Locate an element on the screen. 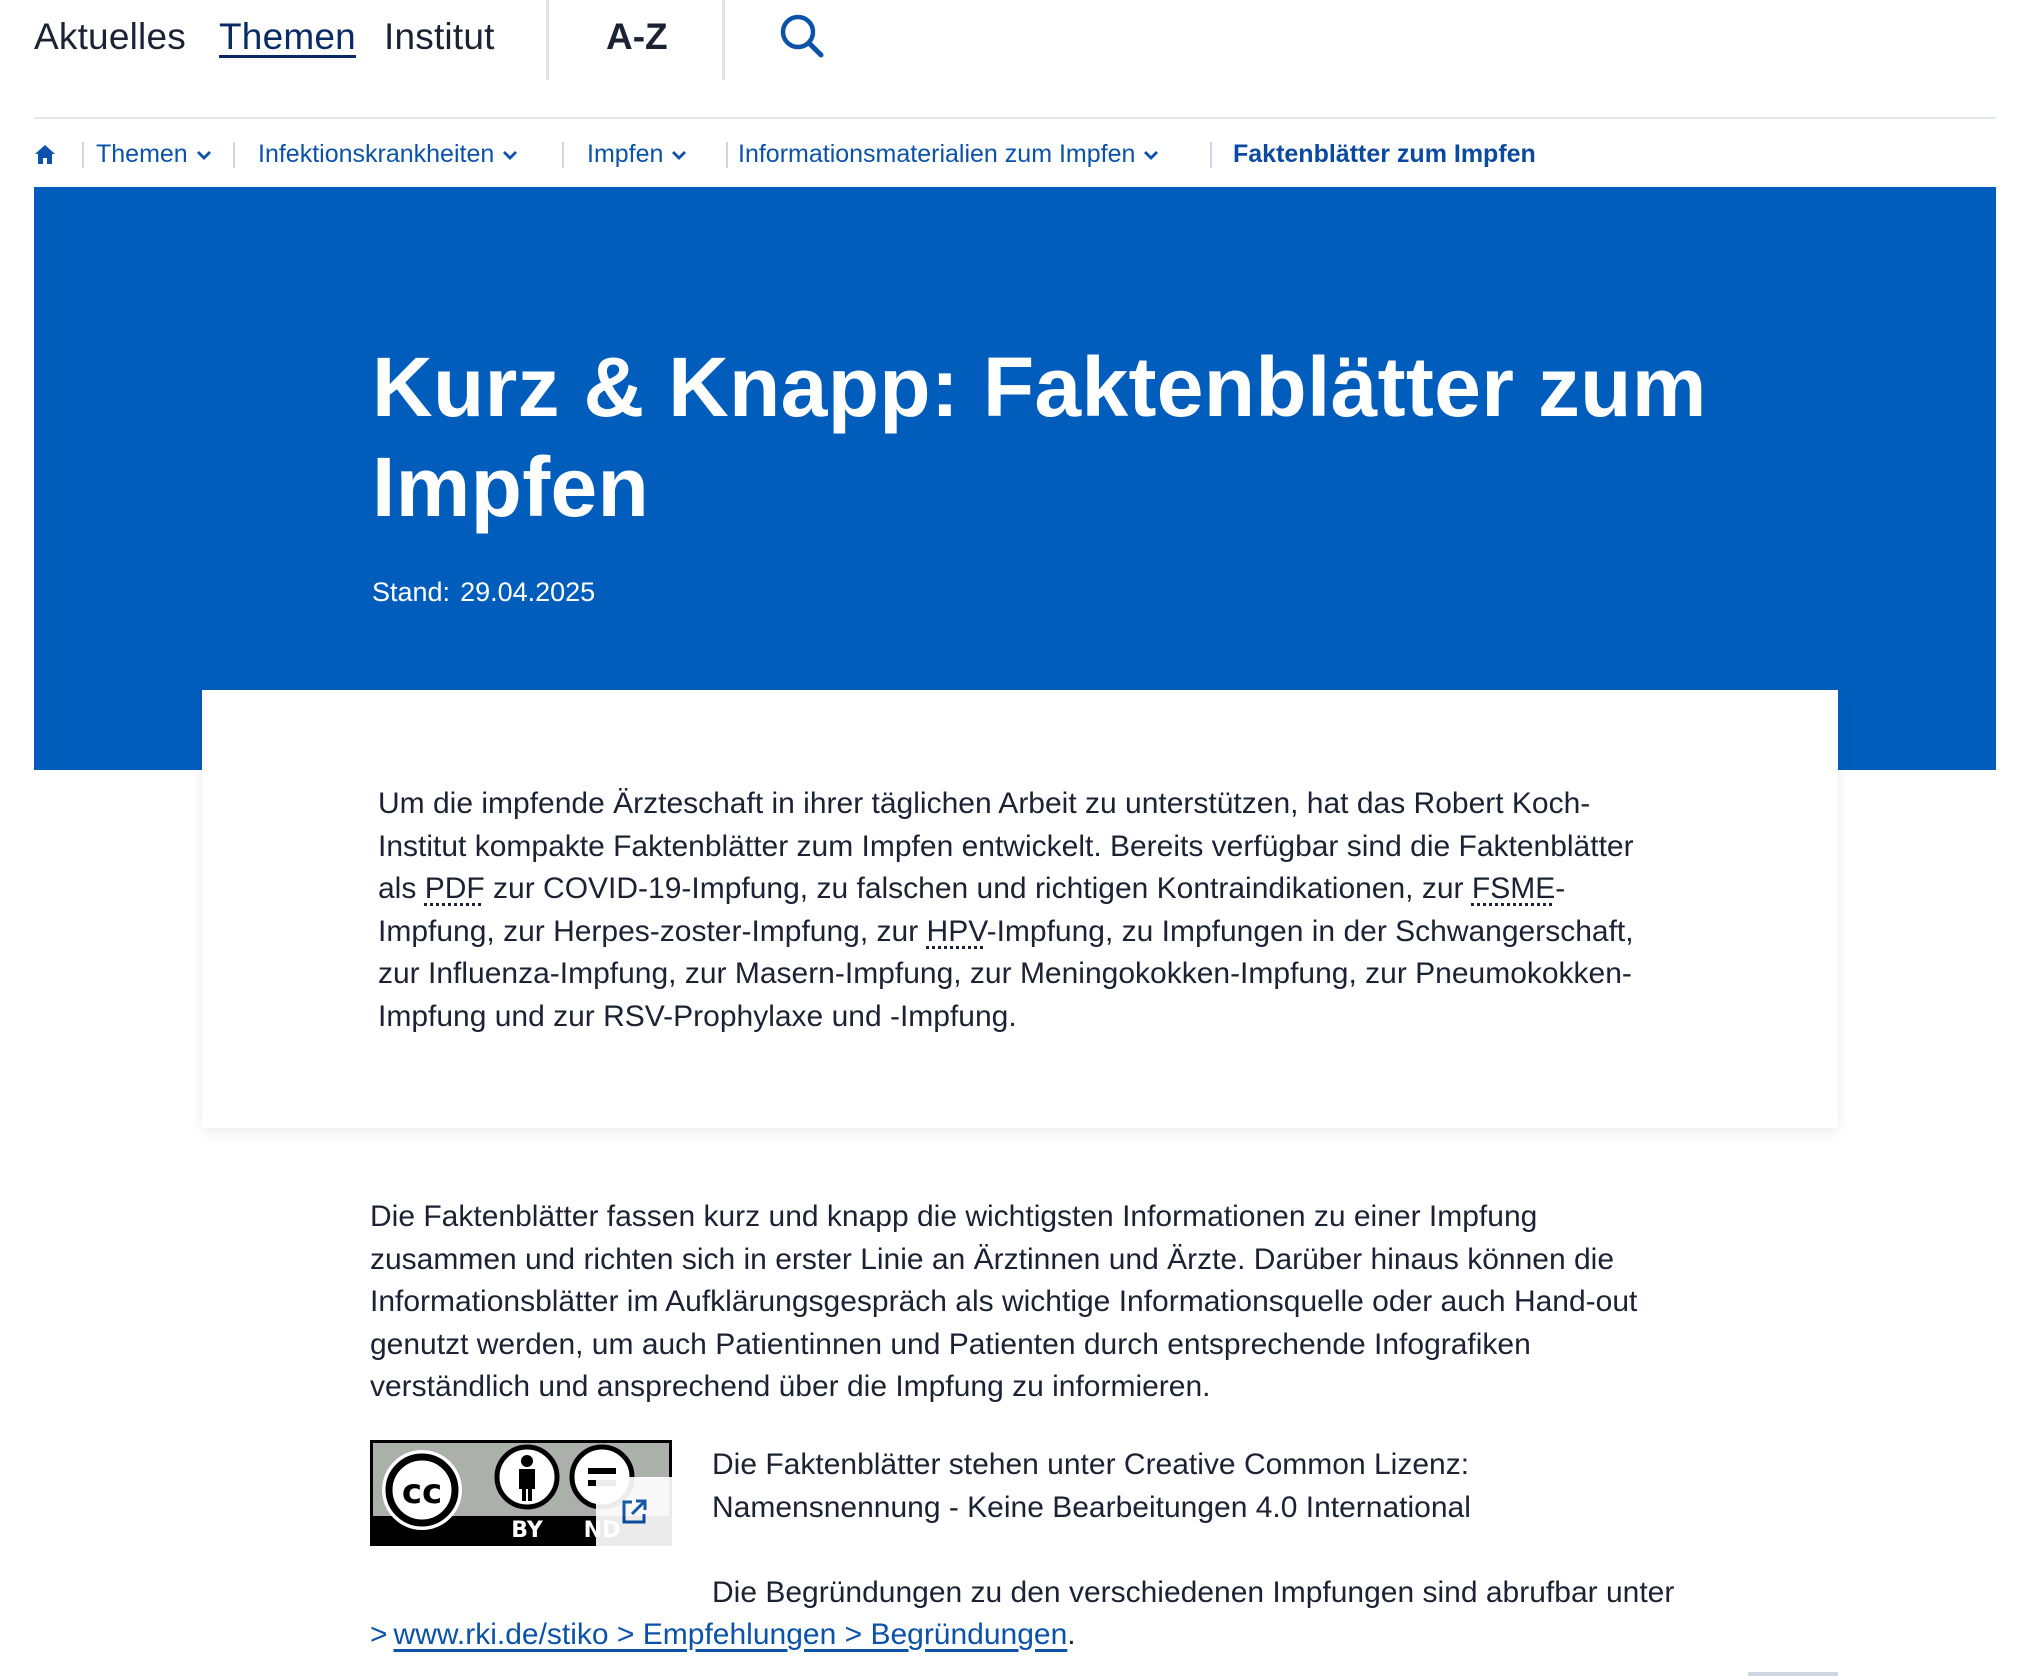 The width and height of the screenshot is (2028, 1676). stand-label: Stand: is located at coordinates (411, 592).